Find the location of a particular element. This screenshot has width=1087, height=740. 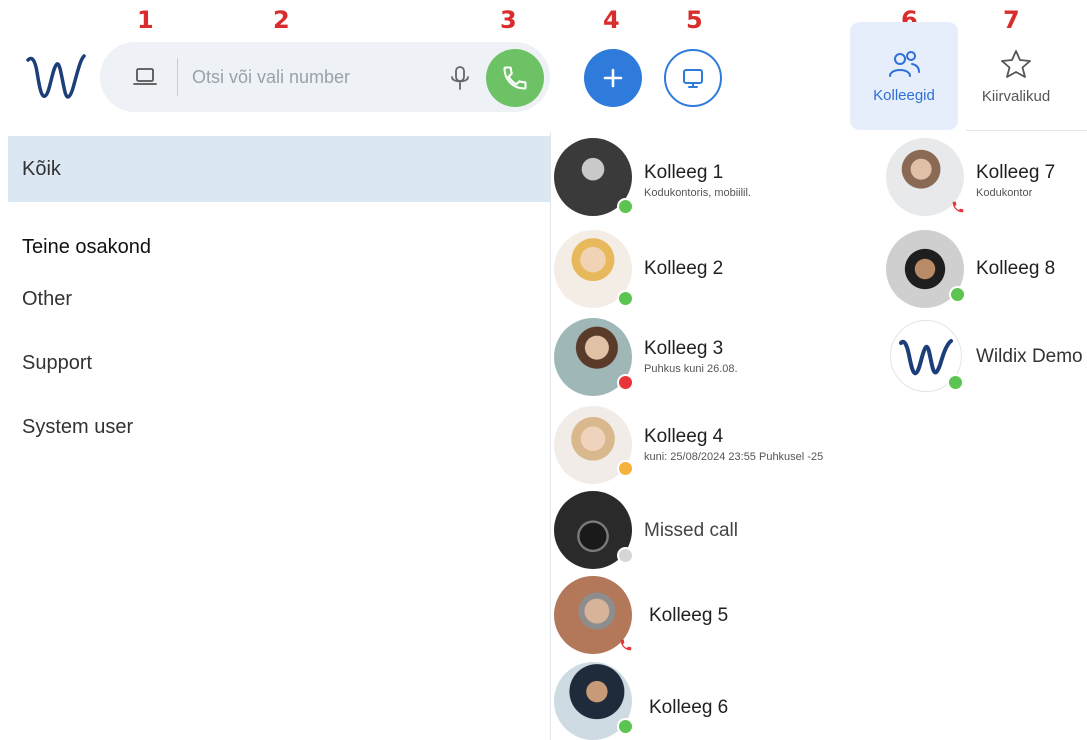

annotation-2: 2 is located at coordinates (281, 20).